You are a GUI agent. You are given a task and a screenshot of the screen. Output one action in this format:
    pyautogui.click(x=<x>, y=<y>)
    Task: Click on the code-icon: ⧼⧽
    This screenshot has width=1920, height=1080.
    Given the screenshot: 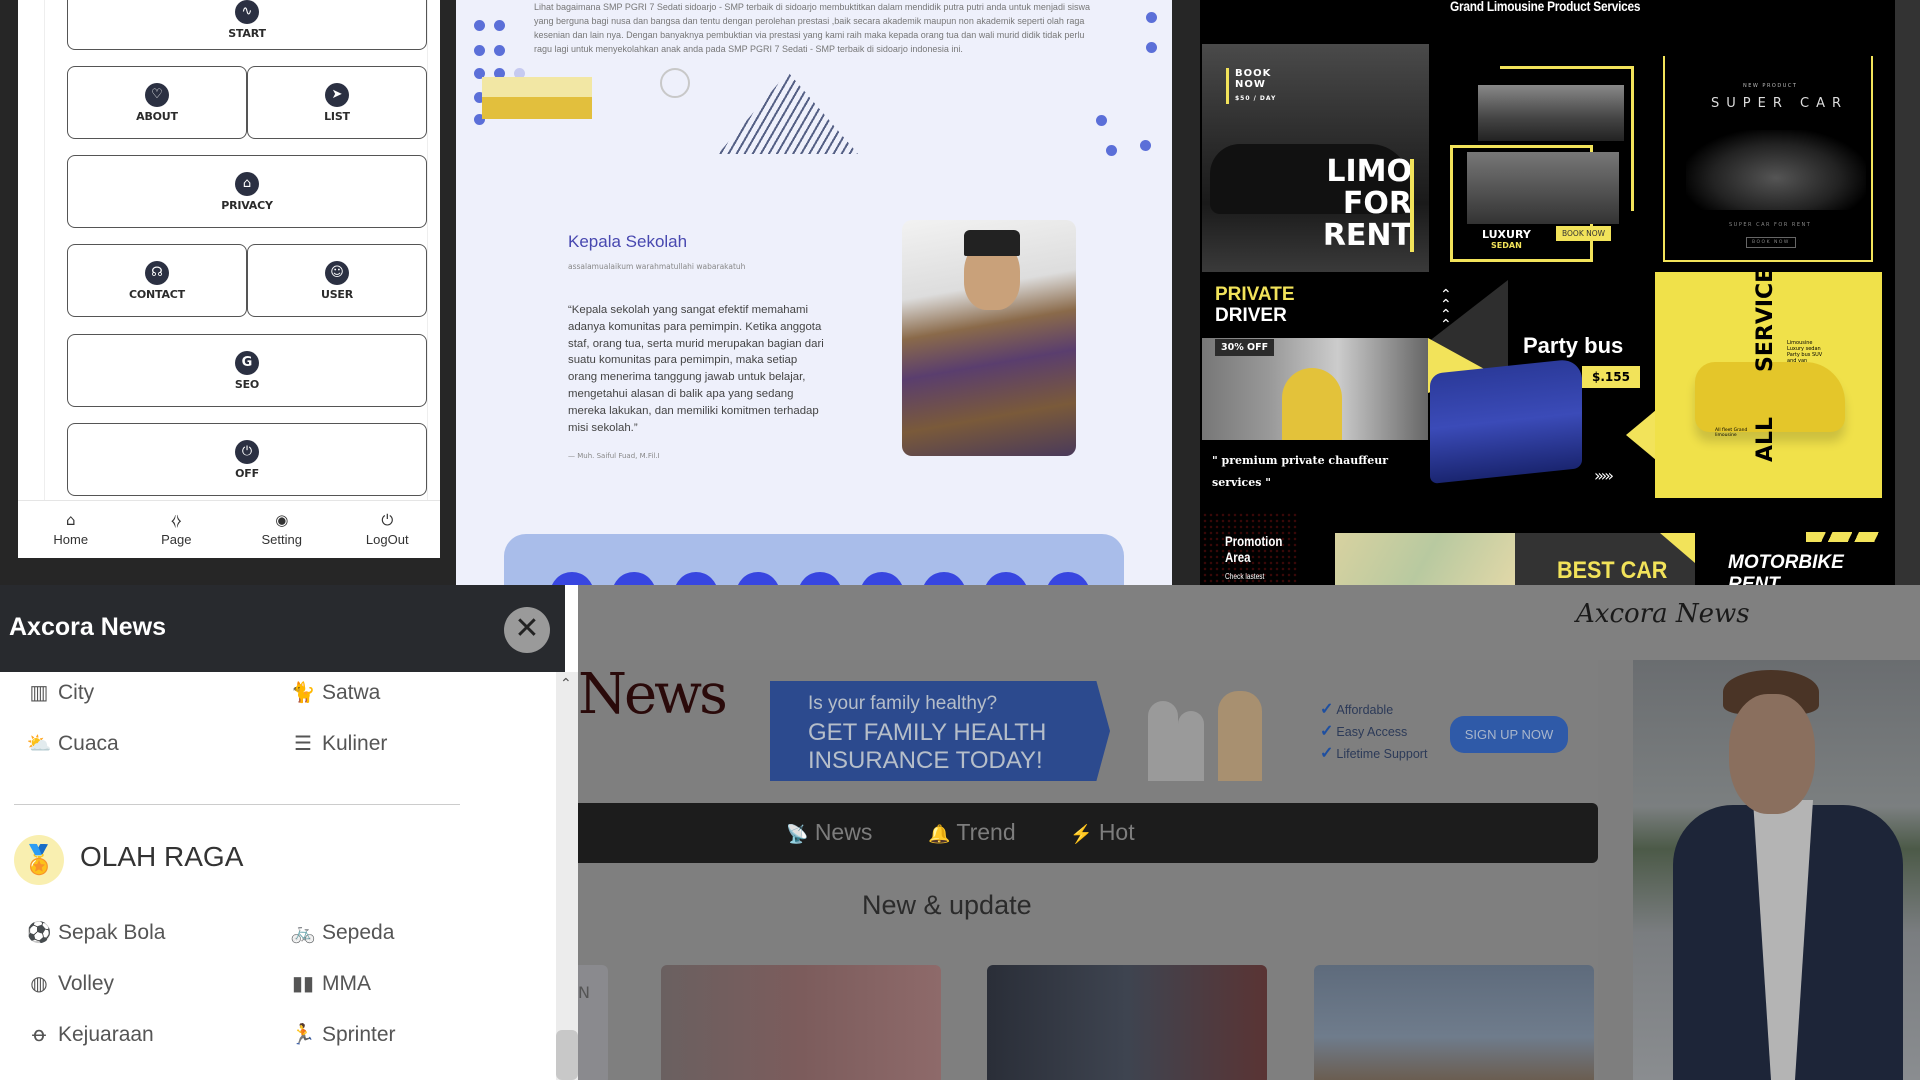 What is the action you would take?
    pyautogui.click(x=176, y=520)
    